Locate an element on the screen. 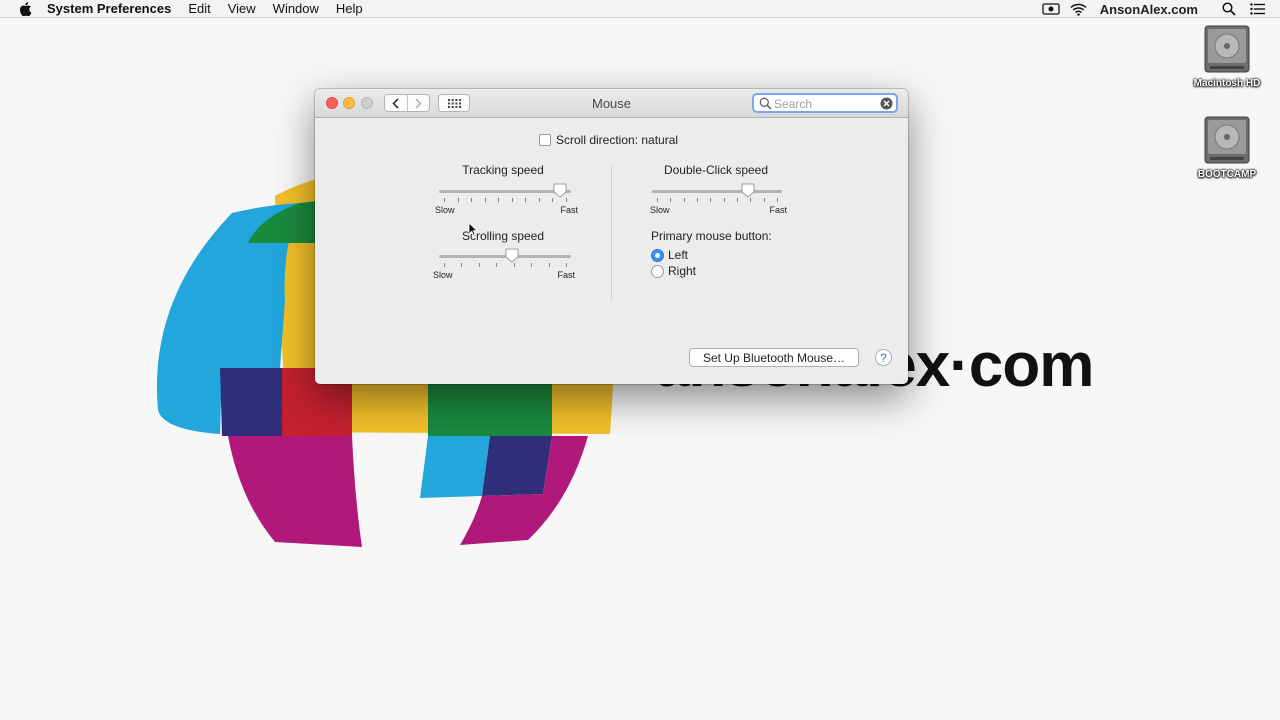 The height and width of the screenshot is (720, 1280). desktop-icon-label: BOOTCAMP is located at coordinates (1227, 174).